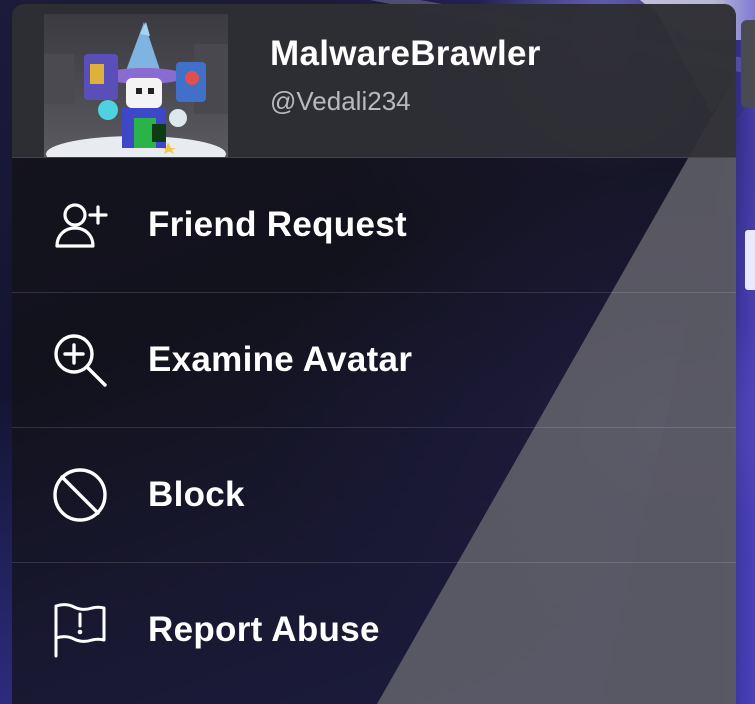  Describe the element at coordinates (80, 495) in the screenshot. I see `block-icon` at that location.